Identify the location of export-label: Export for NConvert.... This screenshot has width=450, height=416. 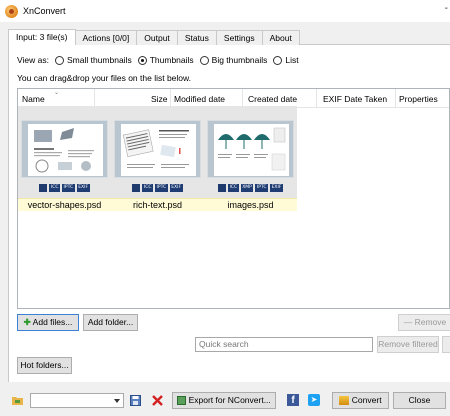
(229, 400).